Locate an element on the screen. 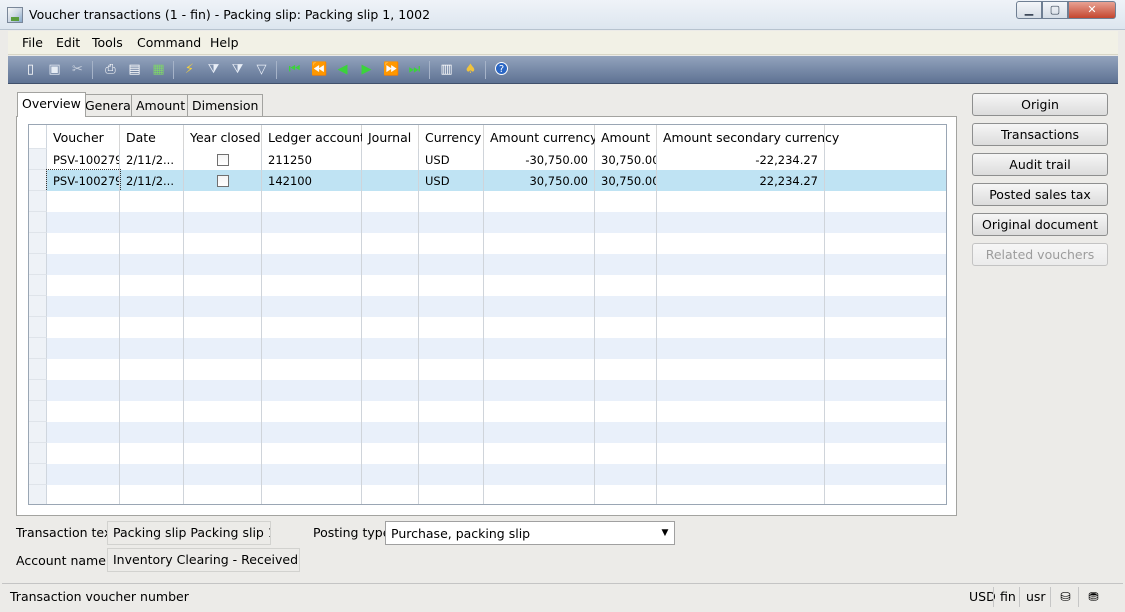  cell-ledger-account: 211250 is located at coordinates (312, 159).